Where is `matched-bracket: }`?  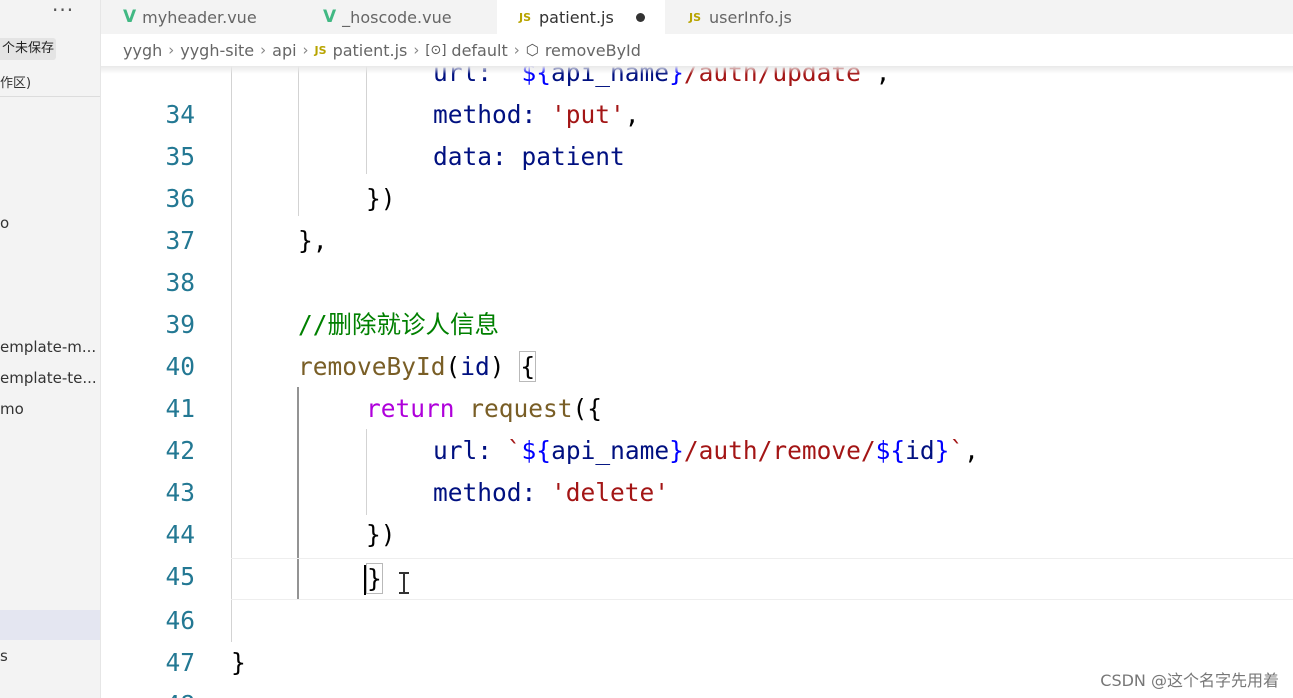 matched-bracket: } is located at coordinates (374, 578).